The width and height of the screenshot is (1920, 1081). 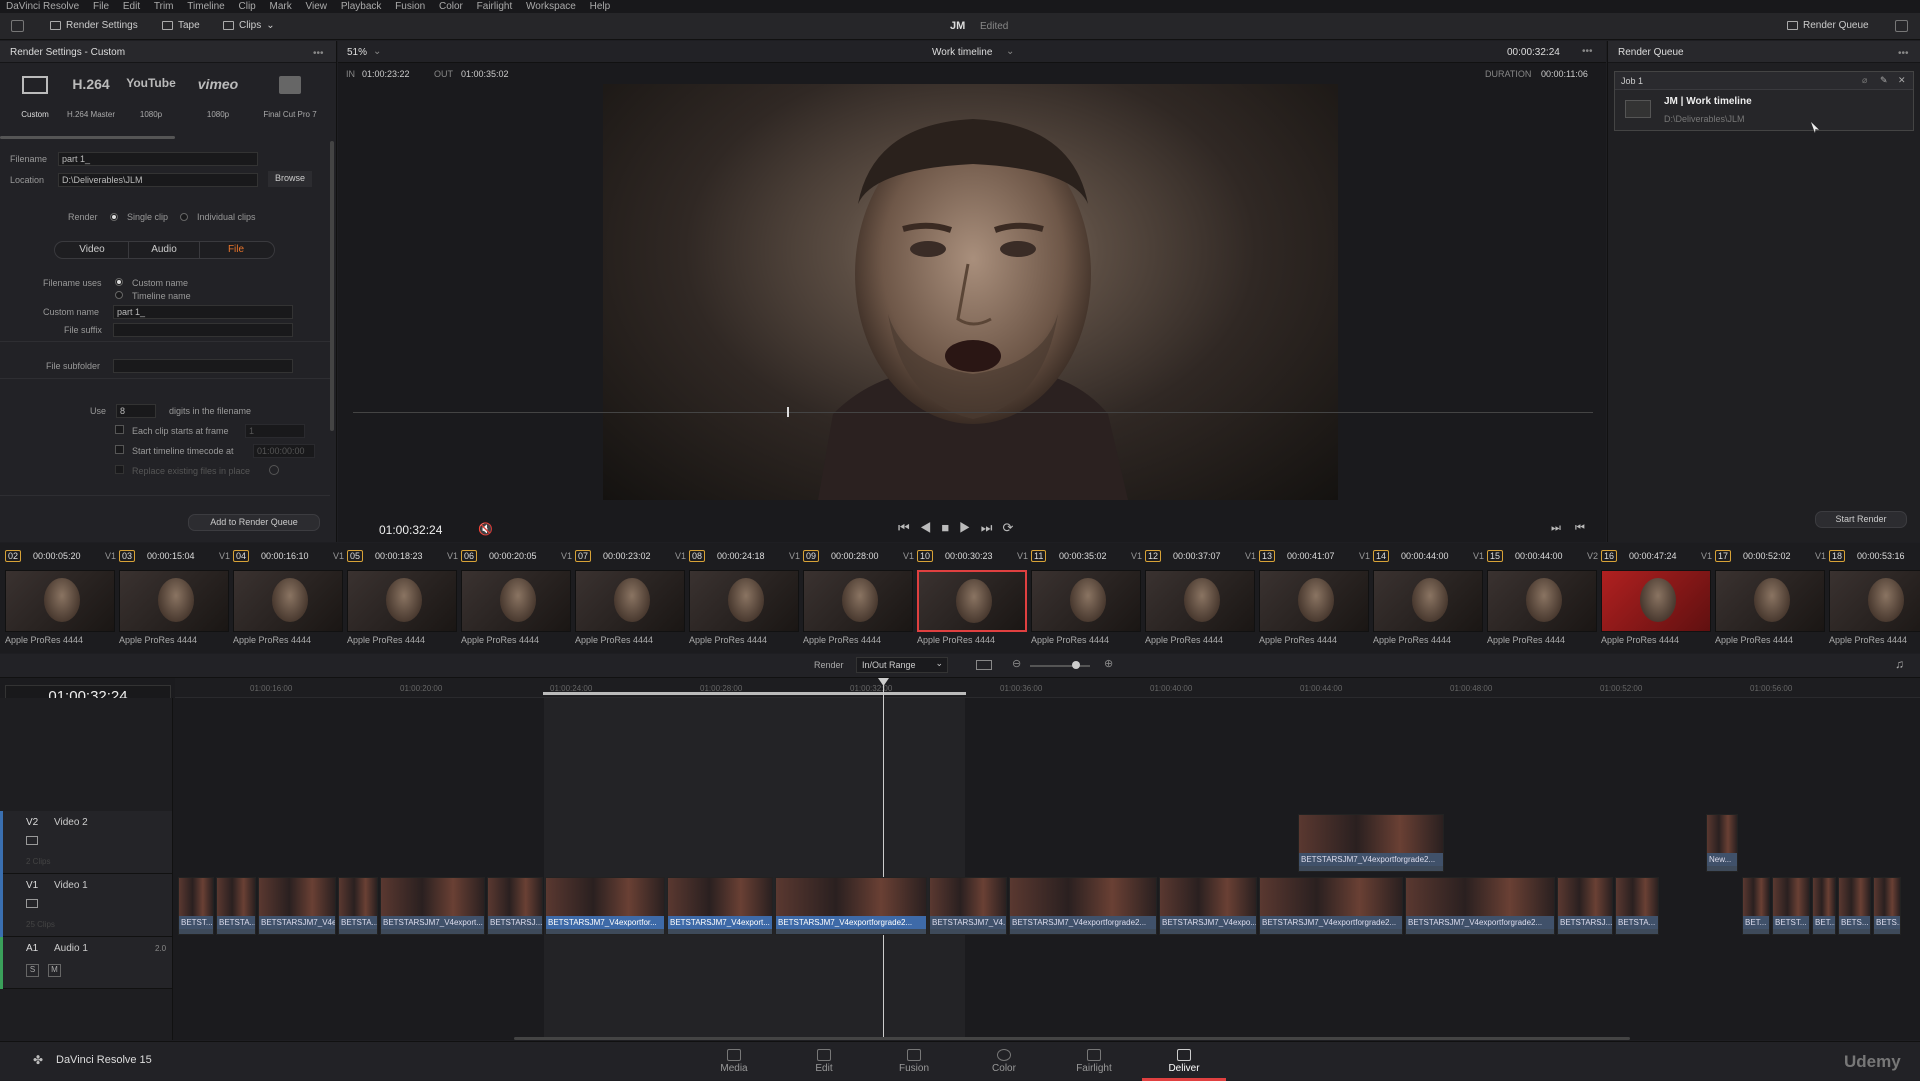 What do you see at coordinates (119, 469) in the screenshot?
I see `replace-checkbox` at bounding box center [119, 469].